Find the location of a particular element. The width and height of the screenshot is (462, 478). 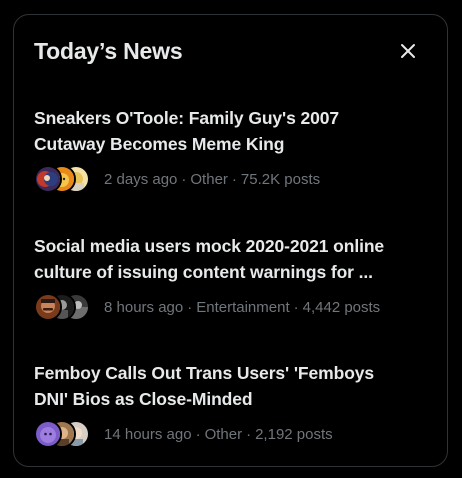

news-post-count: 75.2K posts is located at coordinates (280, 179).